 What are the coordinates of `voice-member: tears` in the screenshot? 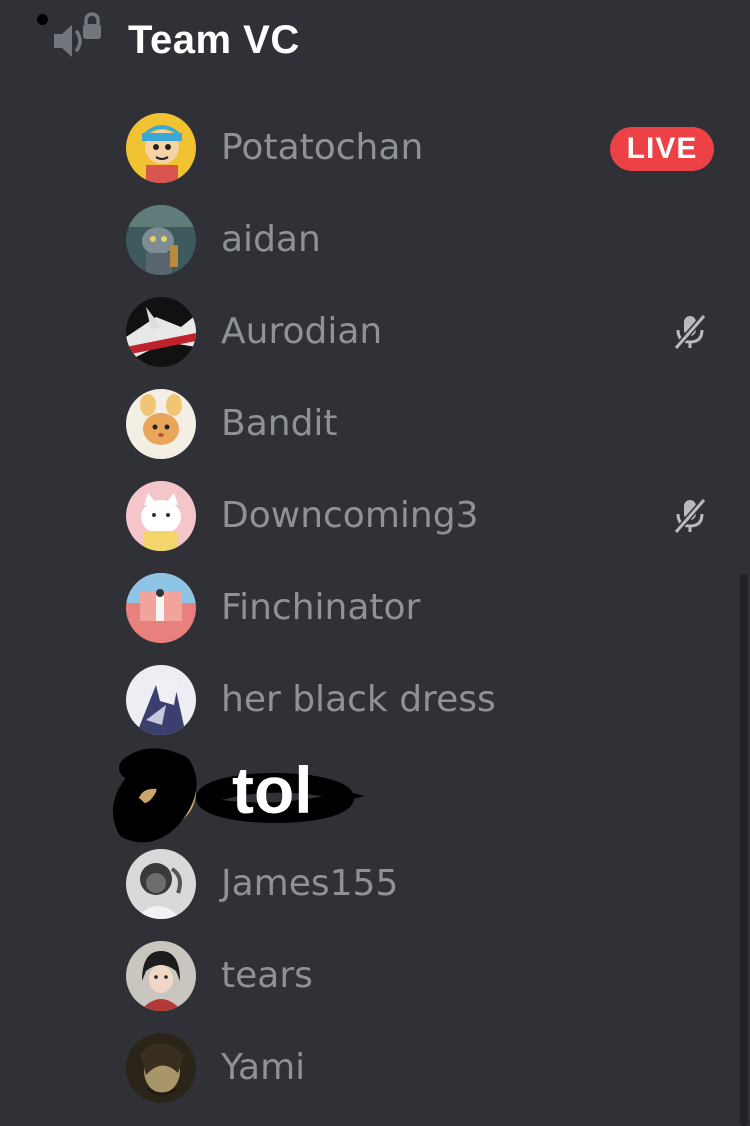 It's located at (375, 976).